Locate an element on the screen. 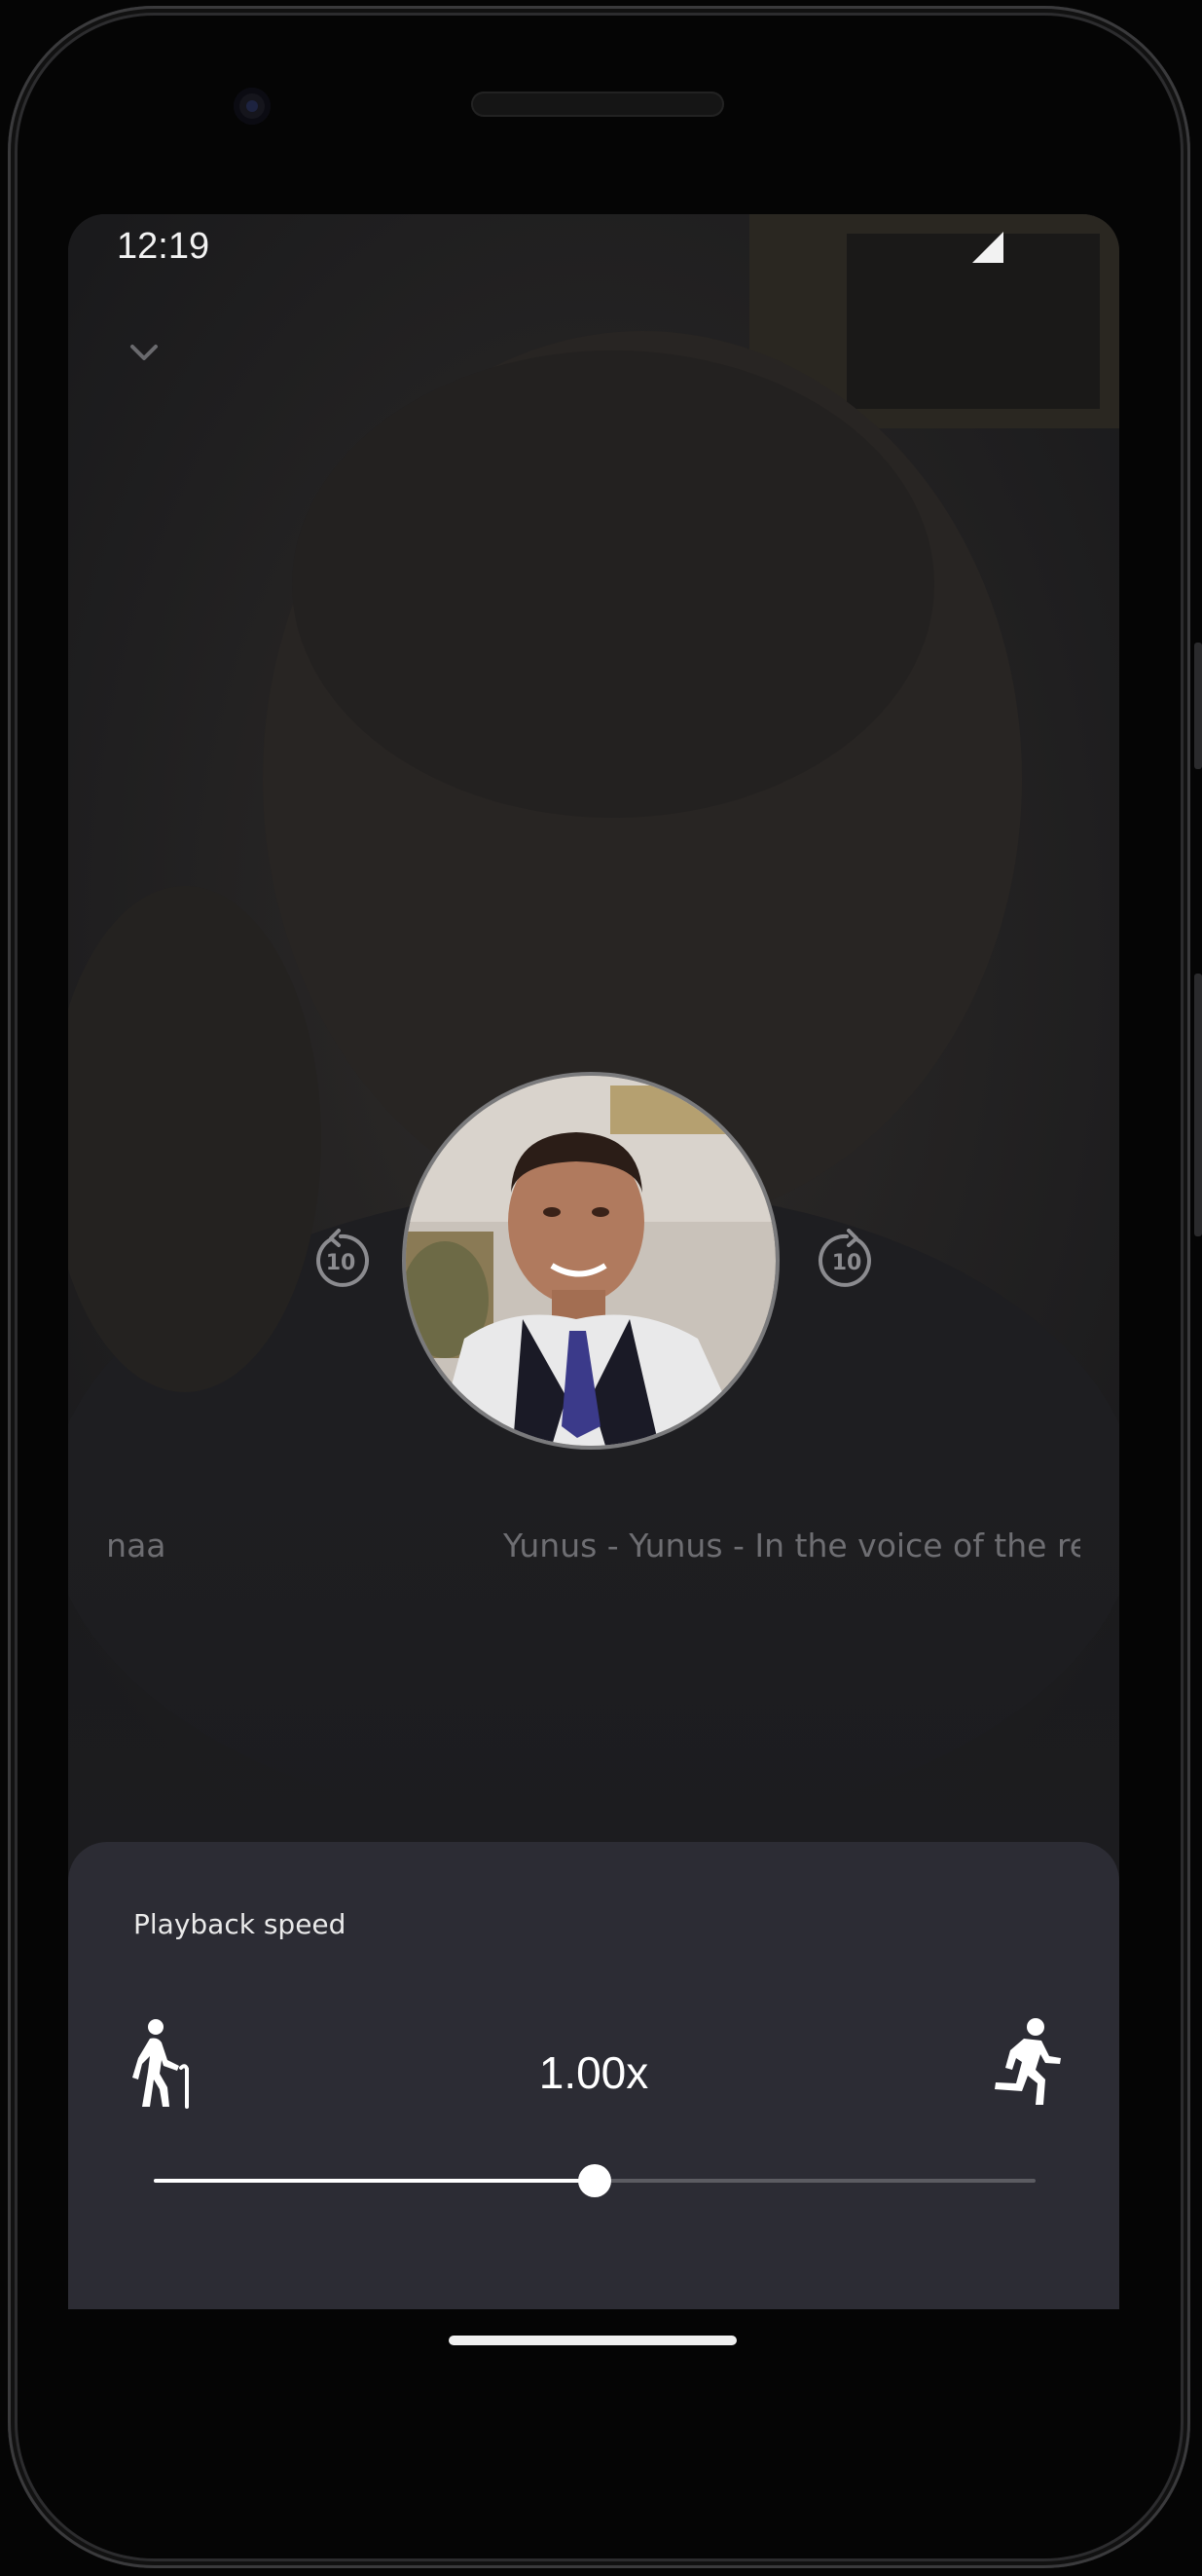  track-title: Yunus - Yunus - In the voice of the re is located at coordinates (791, 1545).